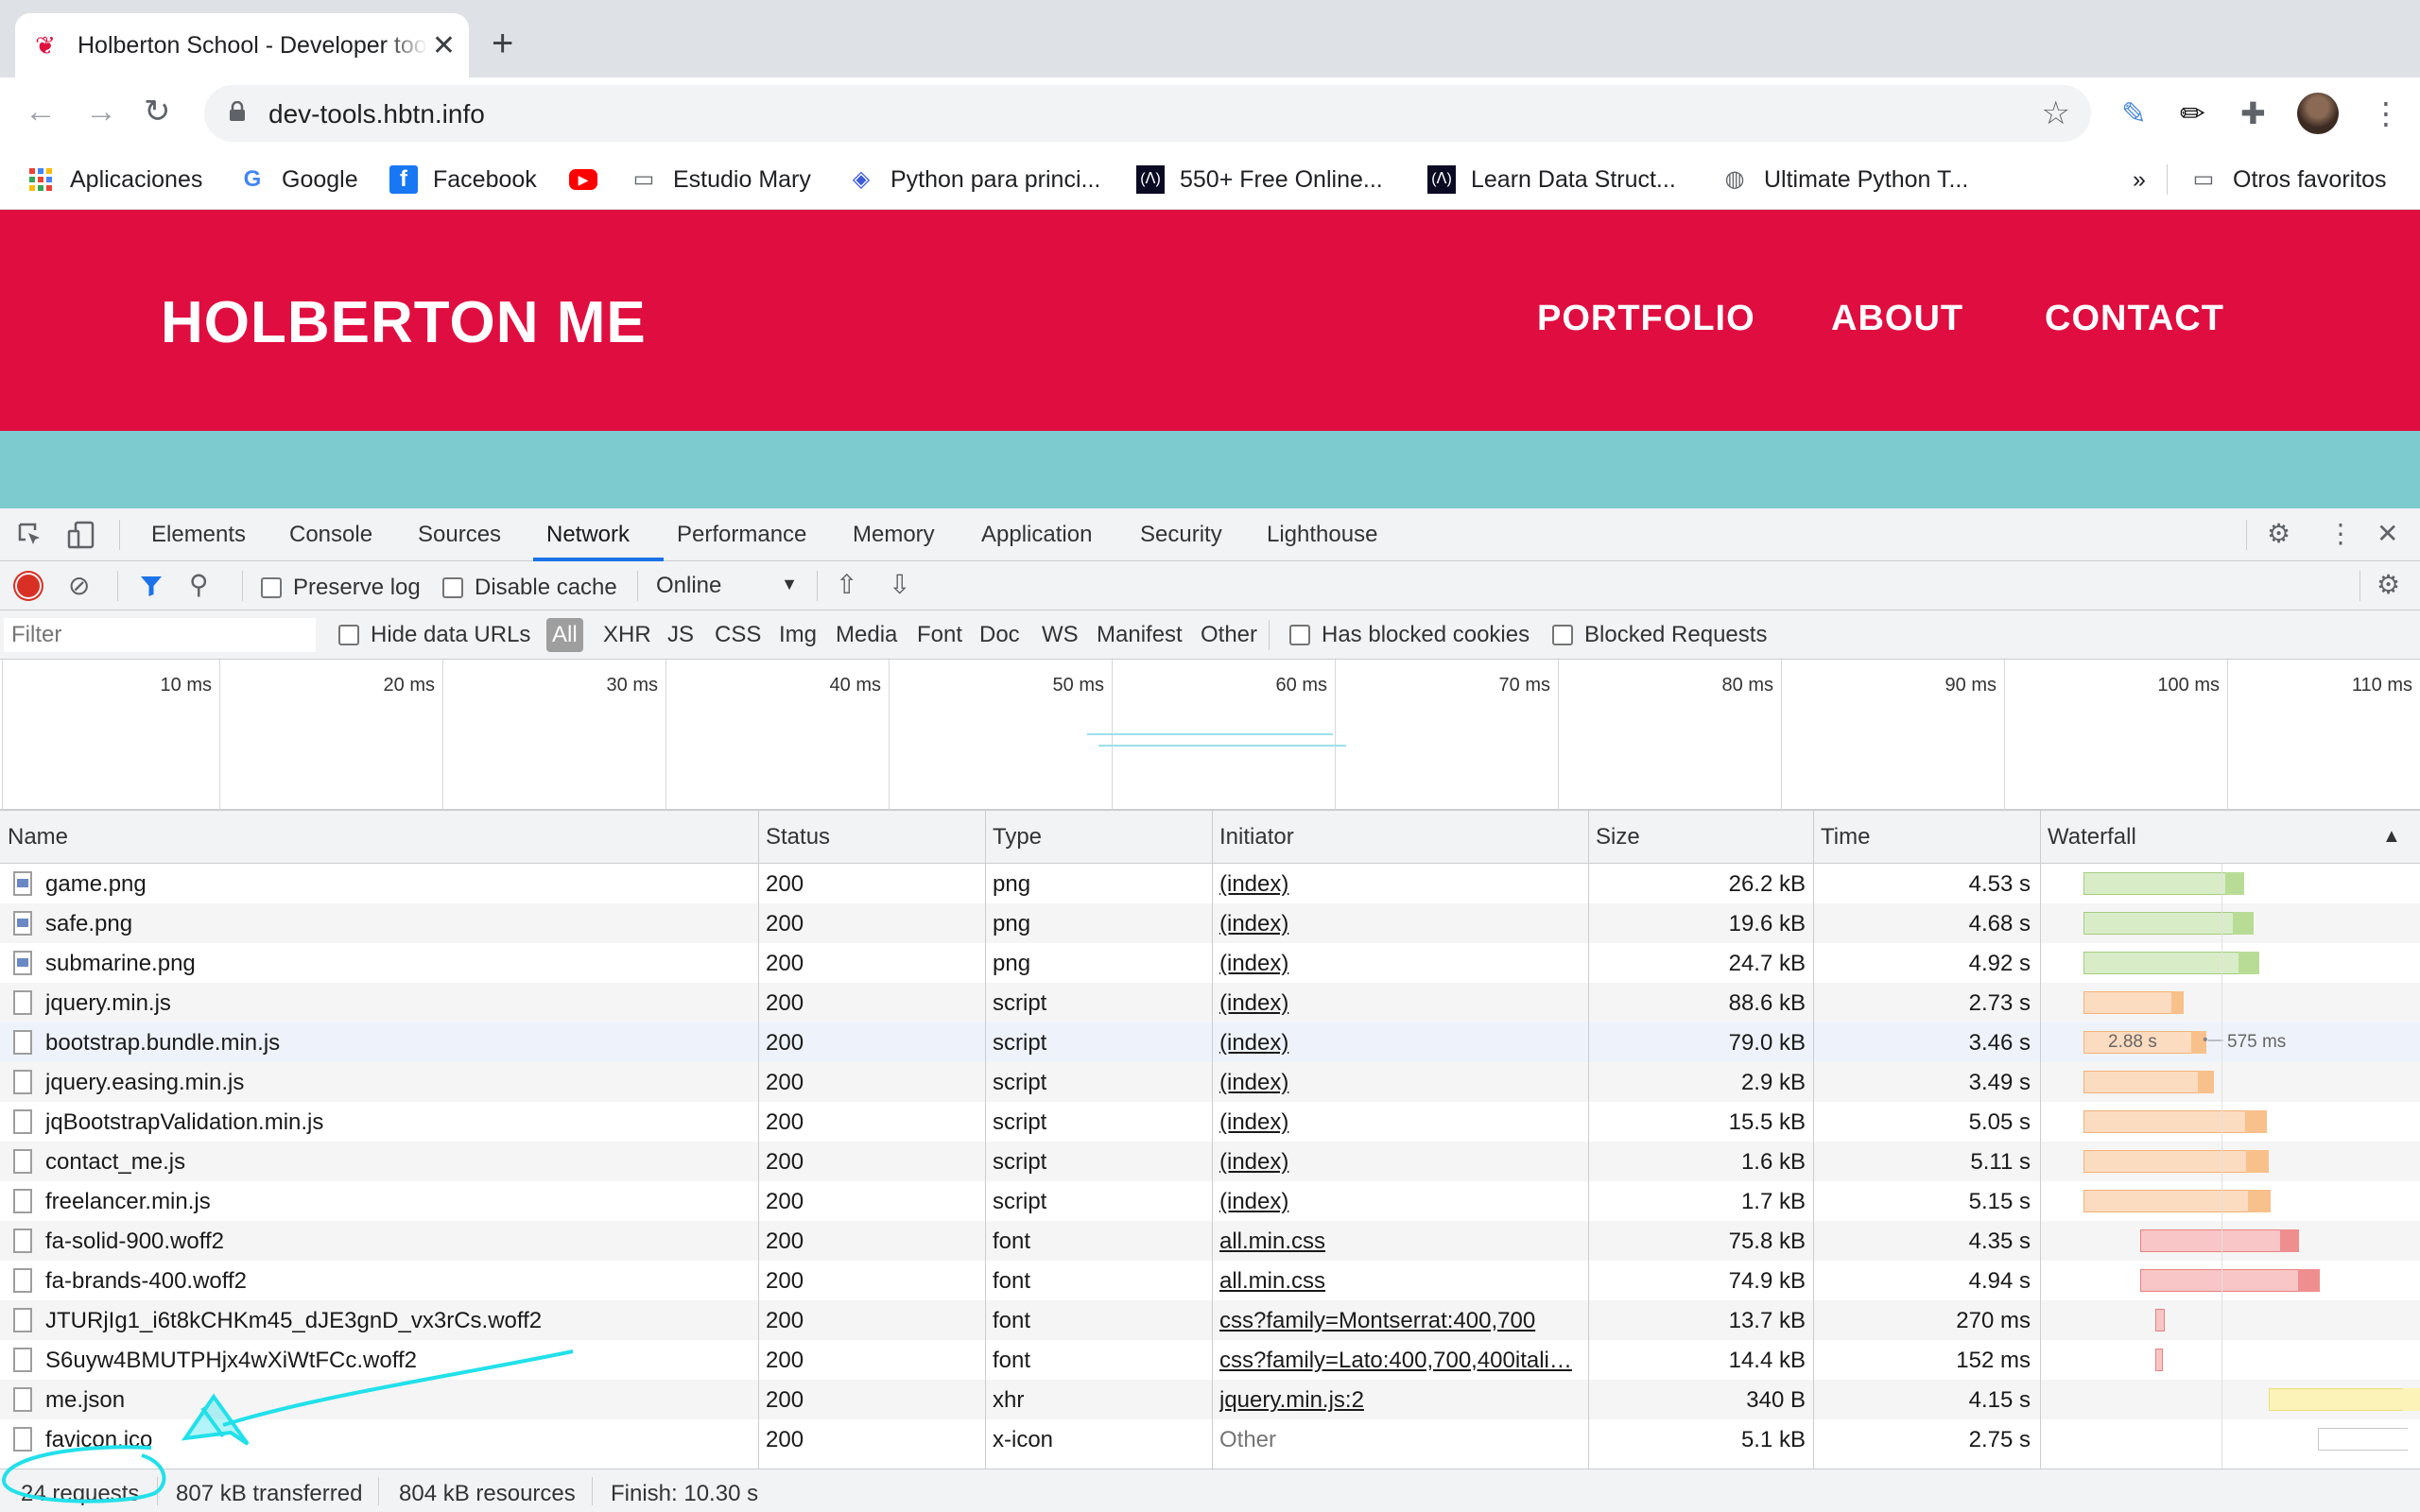  Describe the element at coordinates (939, 635) in the screenshot. I see `filter-type-font: Font` at that location.